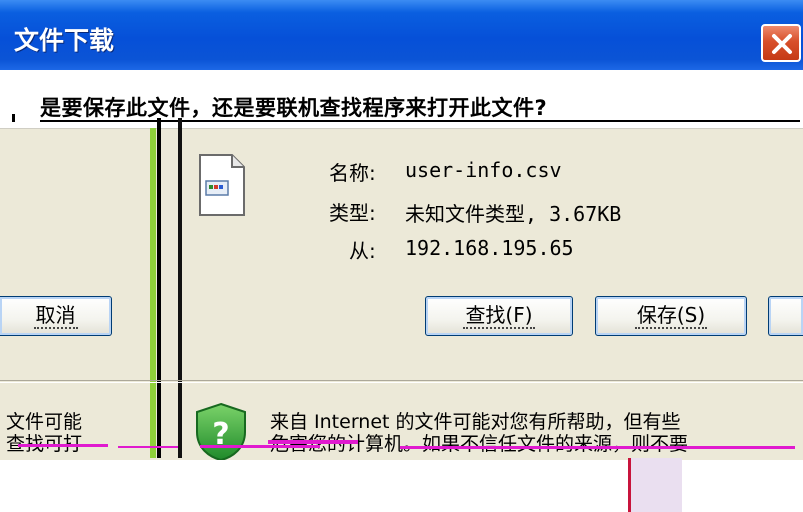 This screenshot has width=803, height=512. Describe the element at coordinates (401, 446) in the screenshot. I see `glitch-row` at that location.